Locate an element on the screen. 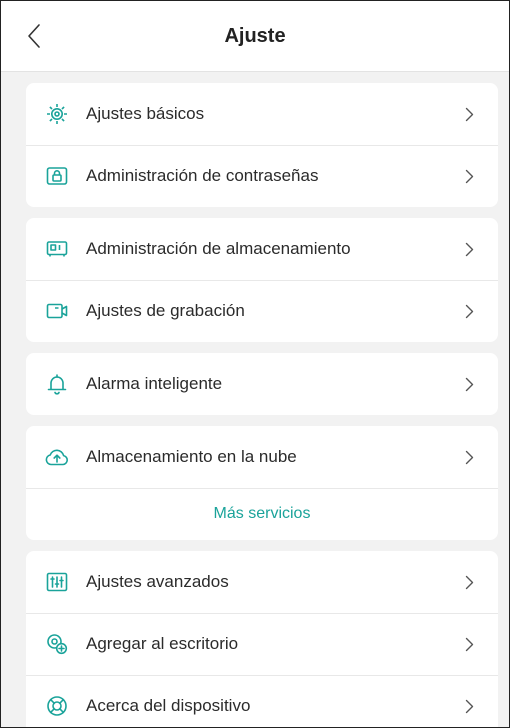  row-label: Agregar al escritorio is located at coordinates (162, 643).